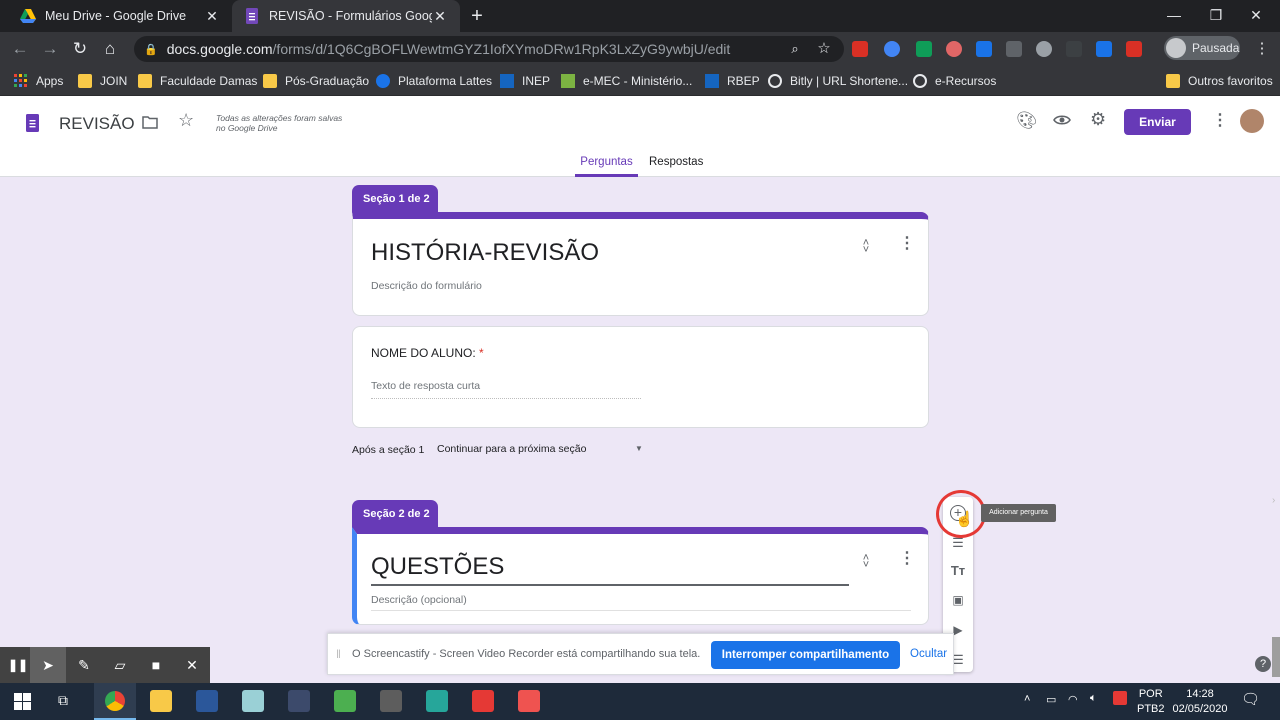  Describe the element at coordinates (120, 665) in the screenshot. I see `eraser-tool-icon: ▱` at that location.